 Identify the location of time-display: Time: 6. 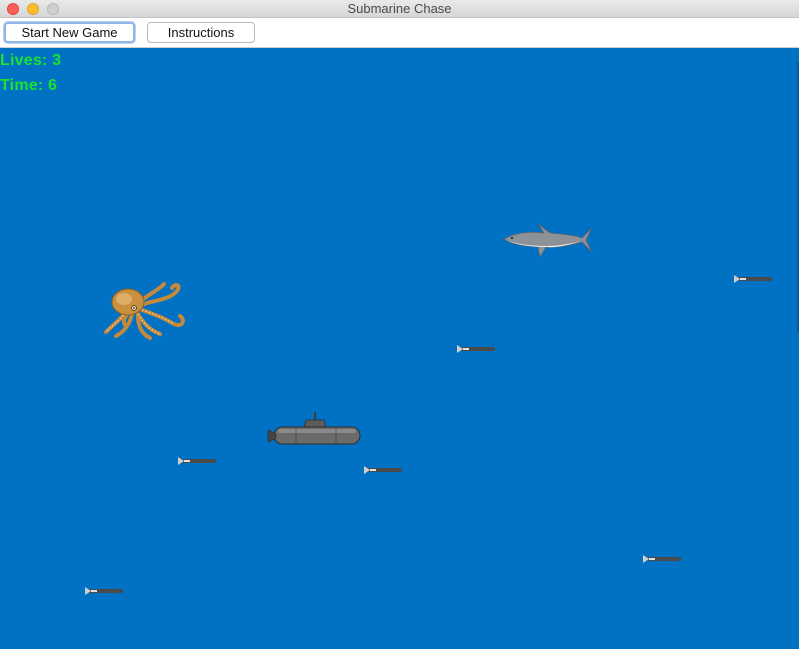
(28, 86).